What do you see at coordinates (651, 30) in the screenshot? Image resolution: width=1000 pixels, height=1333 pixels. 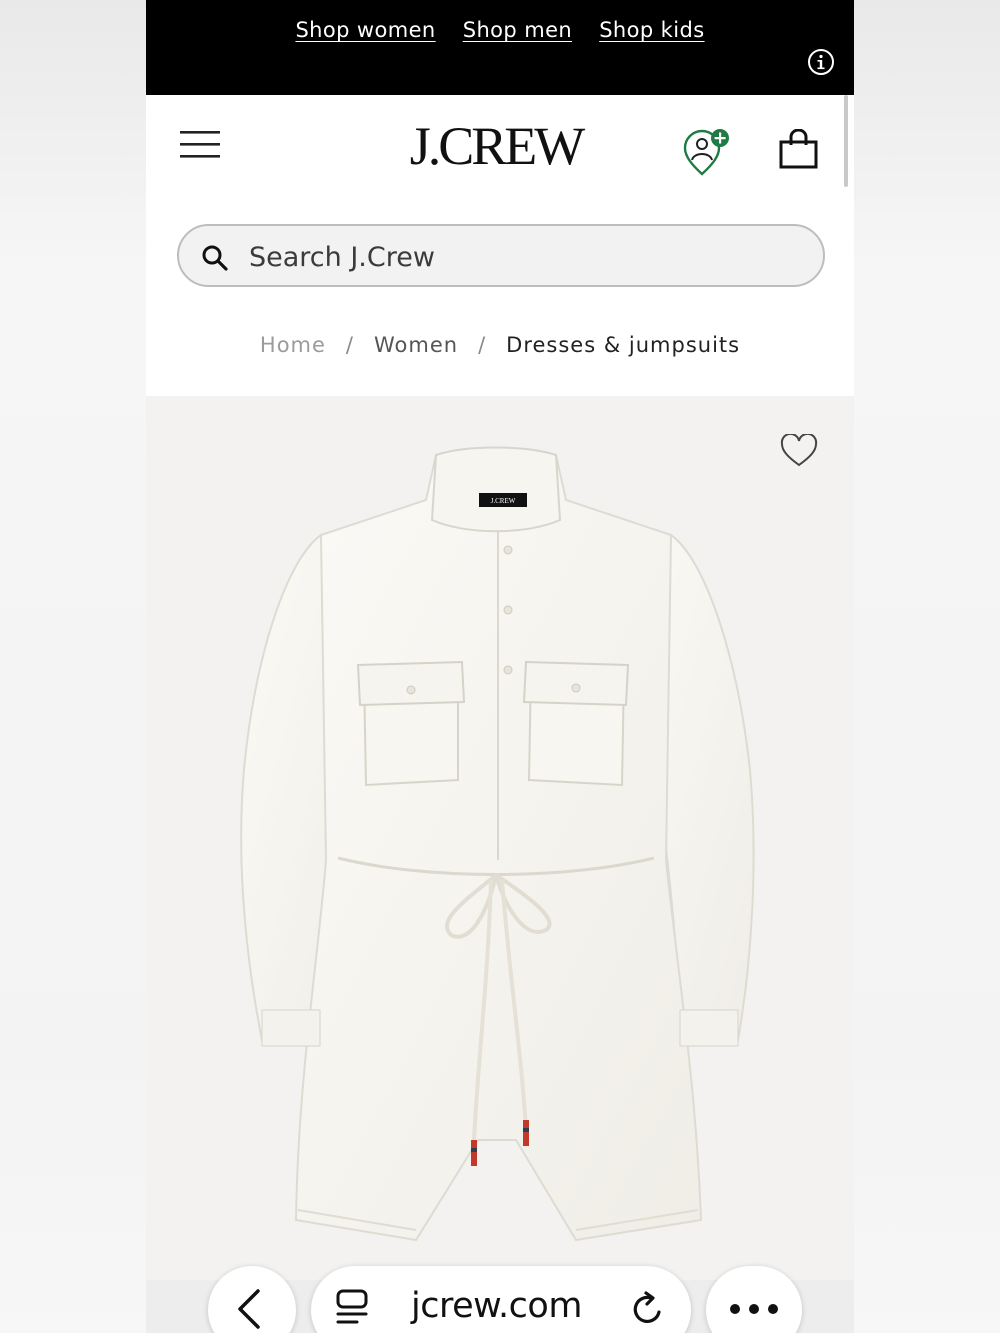 I see `shop-kids-link: Shop kids` at bounding box center [651, 30].